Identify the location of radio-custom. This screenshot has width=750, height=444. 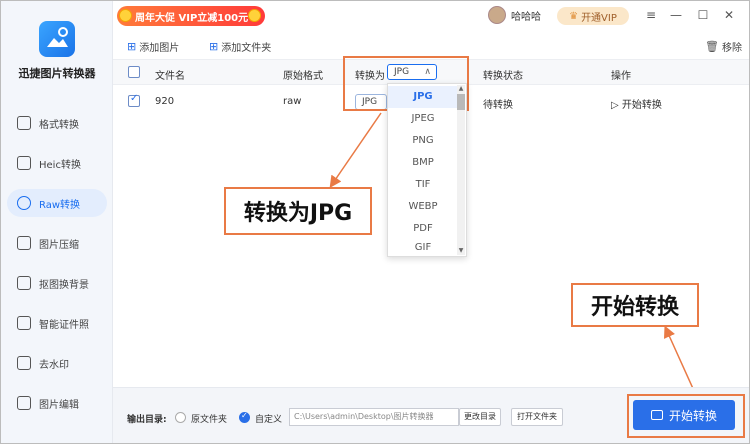
(244, 417).